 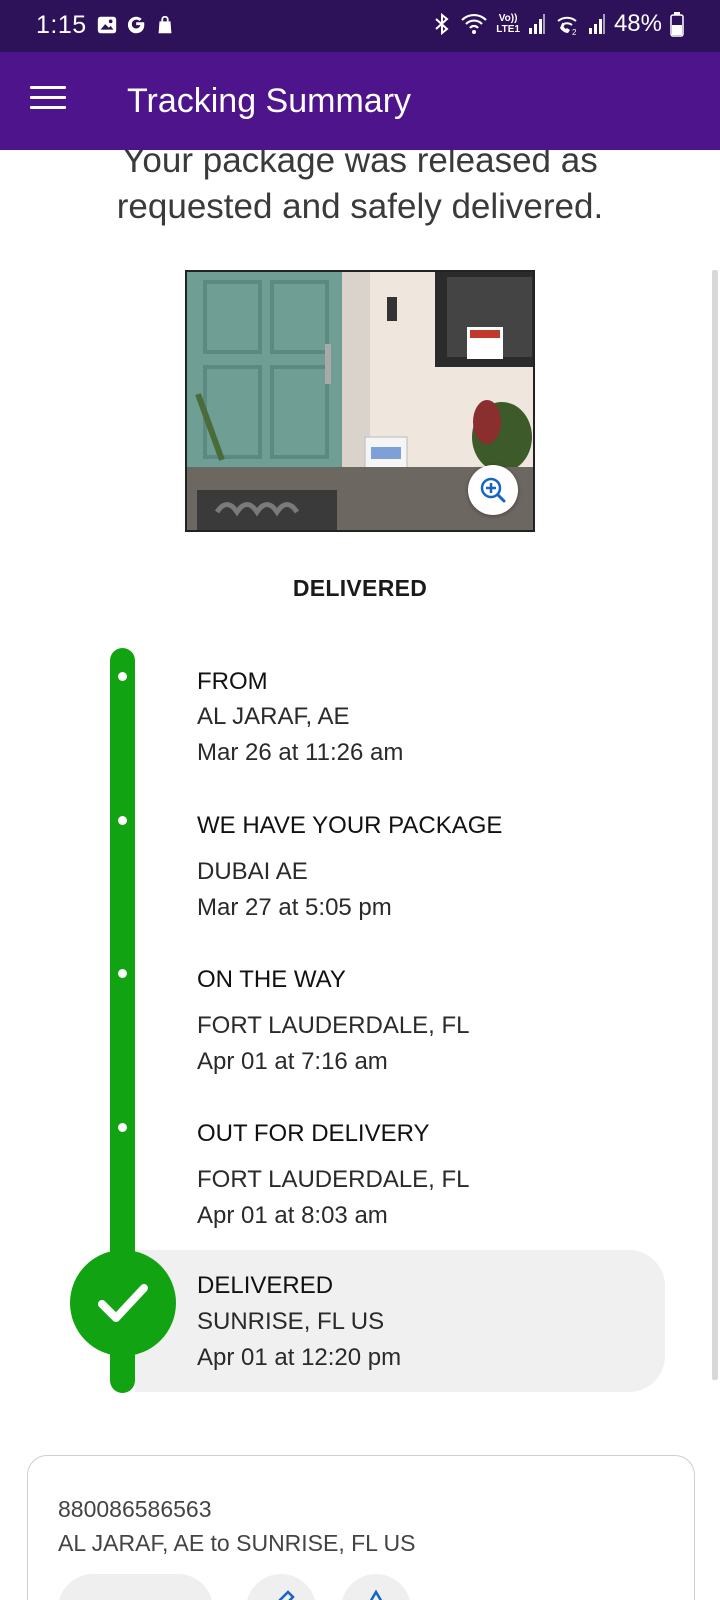 What do you see at coordinates (286, 1595) in the screenshot?
I see `edit-icon` at bounding box center [286, 1595].